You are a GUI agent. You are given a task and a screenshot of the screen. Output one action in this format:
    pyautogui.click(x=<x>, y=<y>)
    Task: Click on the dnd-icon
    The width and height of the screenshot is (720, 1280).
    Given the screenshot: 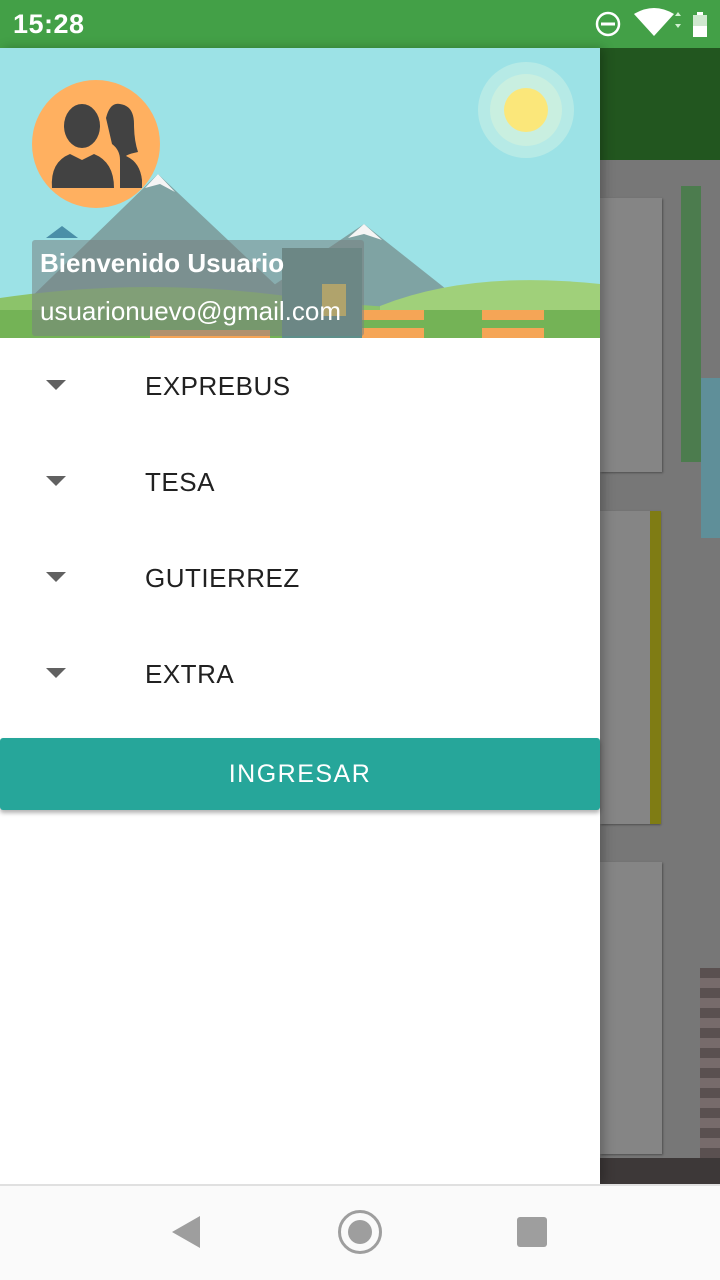 What is the action you would take?
    pyautogui.click(x=608, y=24)
    